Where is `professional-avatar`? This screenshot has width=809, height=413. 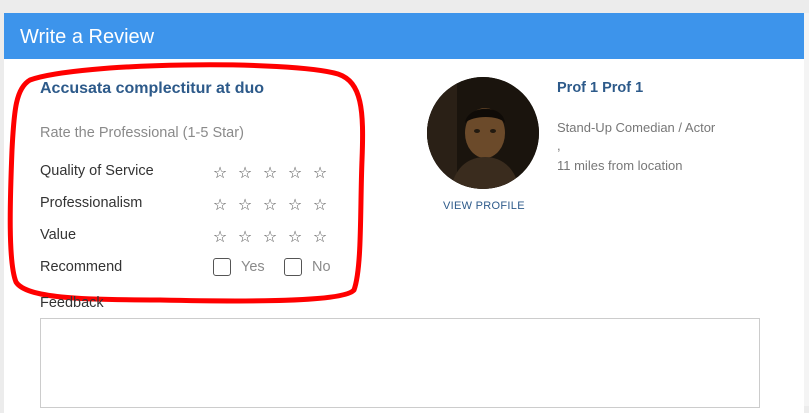
professional-avatar is located at coordinates (483, 133).